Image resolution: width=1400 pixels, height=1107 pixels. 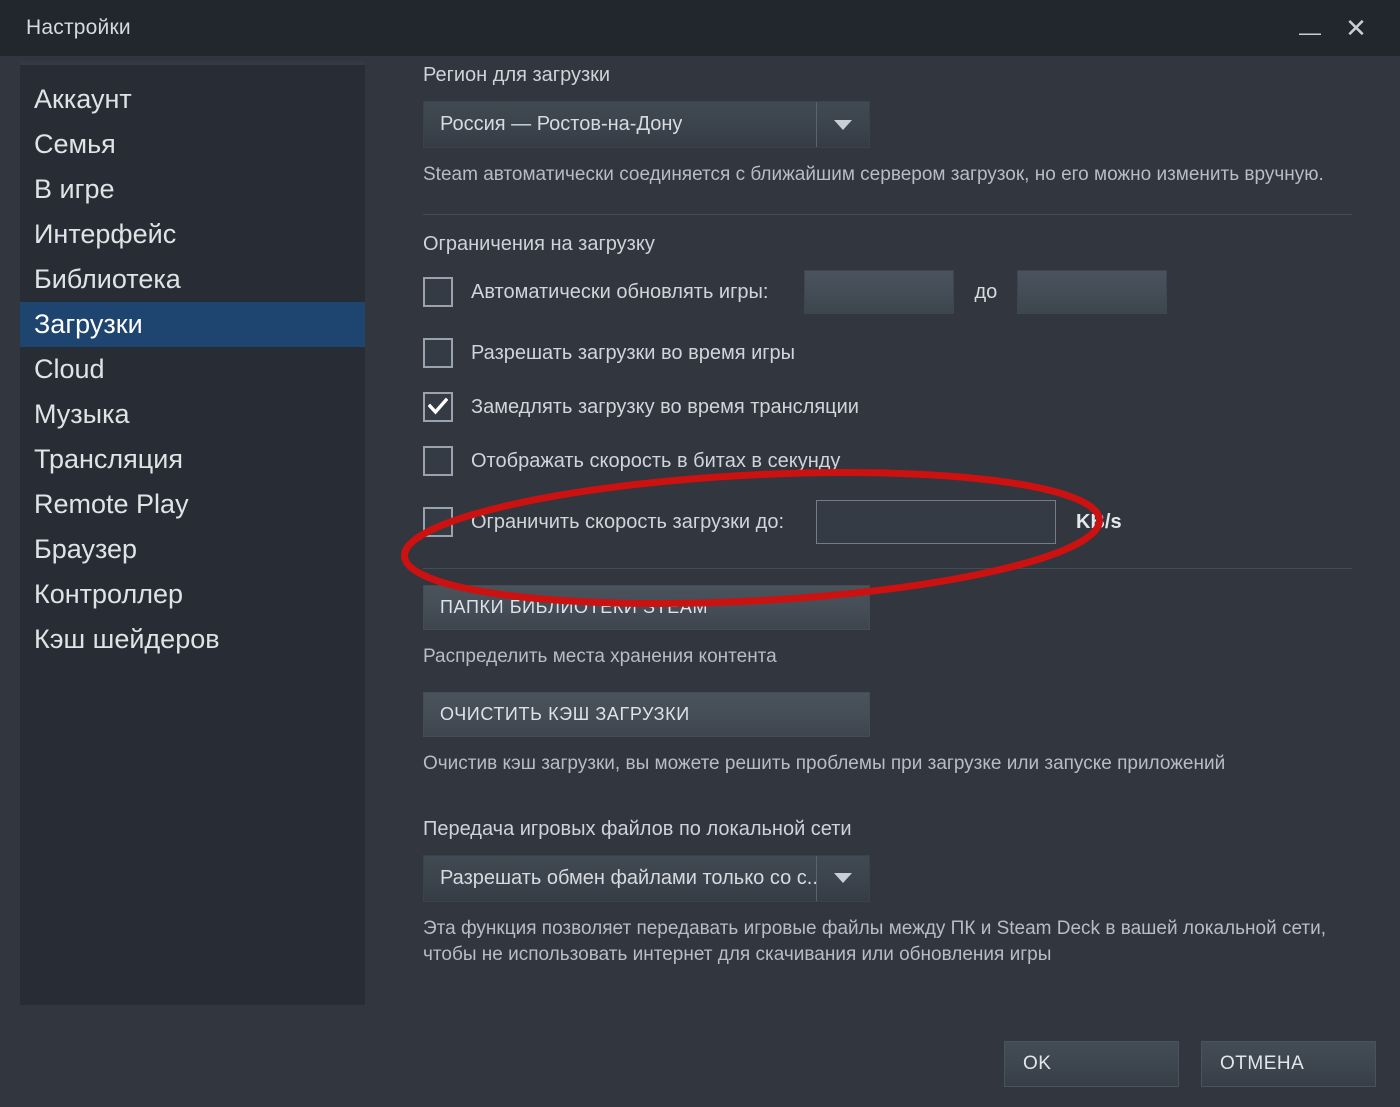 I want to click on close-icon: ✕, so click(x=1356, y=28).